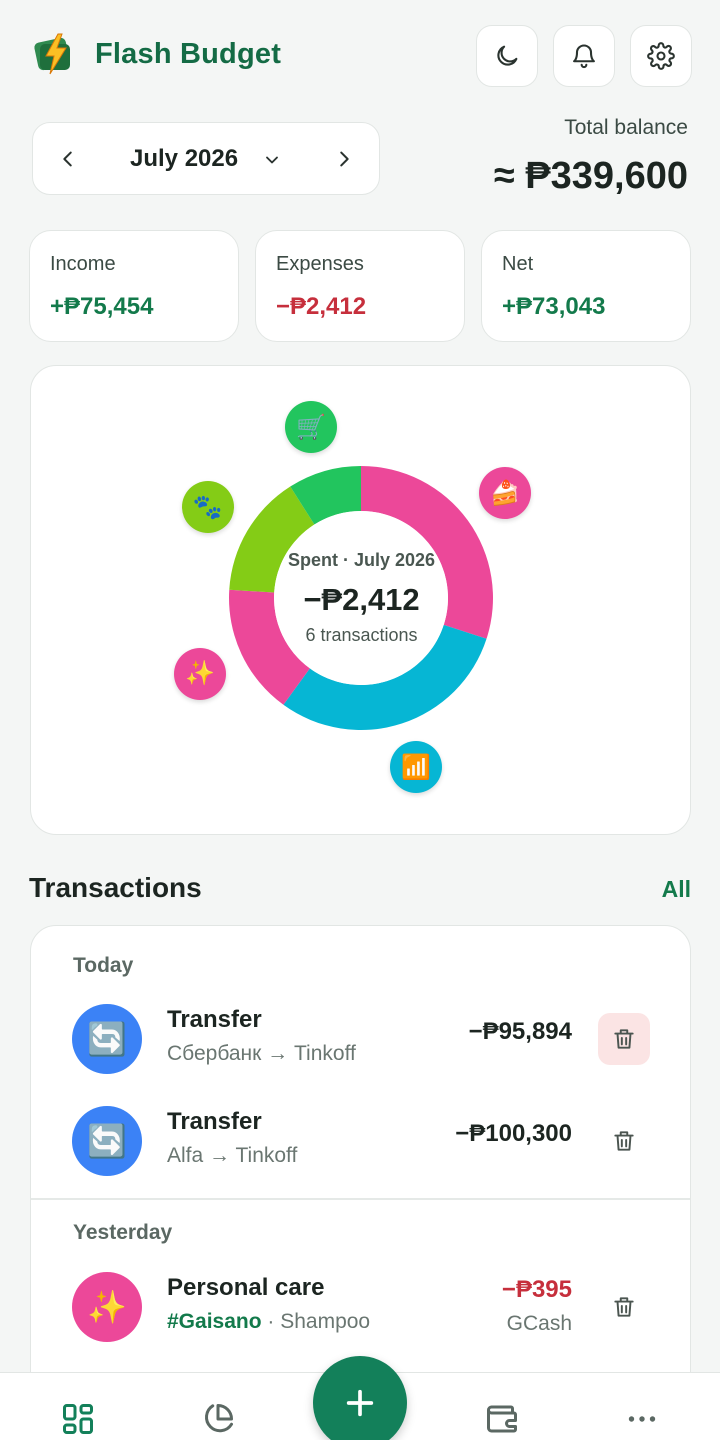  I want to click on gear-icon, so click(661, 56).